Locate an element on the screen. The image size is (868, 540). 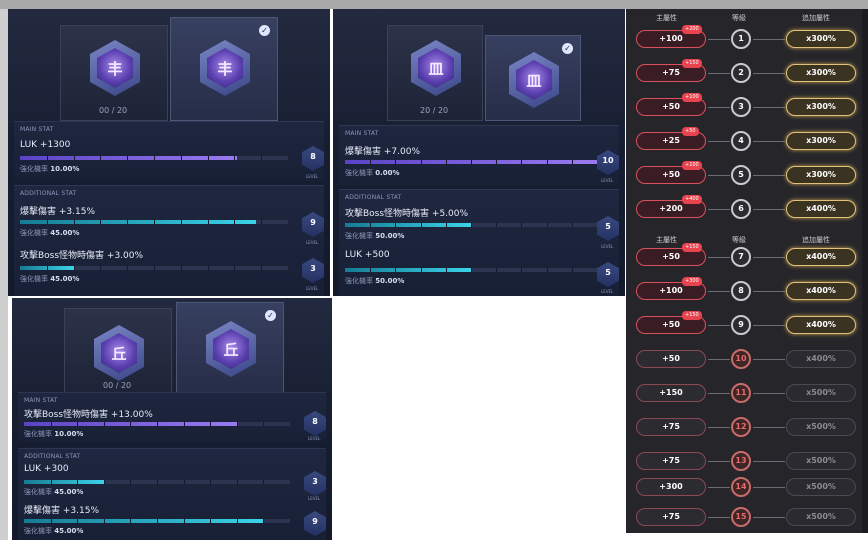
level-node: 12 is located at coordinates (741, 427).